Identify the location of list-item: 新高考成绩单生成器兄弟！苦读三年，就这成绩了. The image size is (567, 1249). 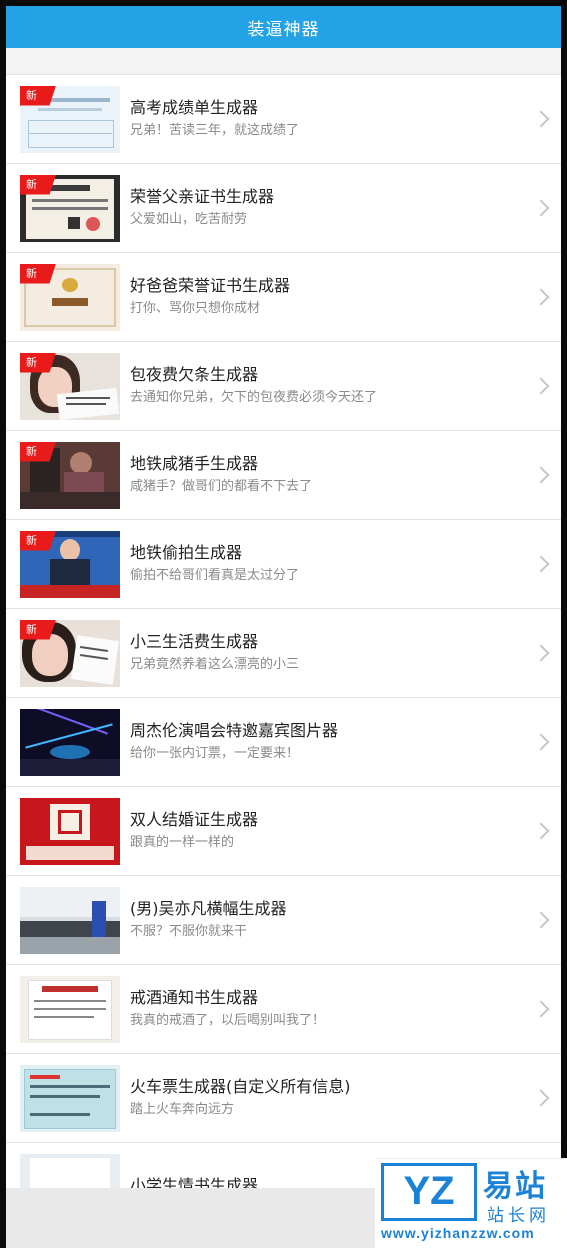
(283, 119).